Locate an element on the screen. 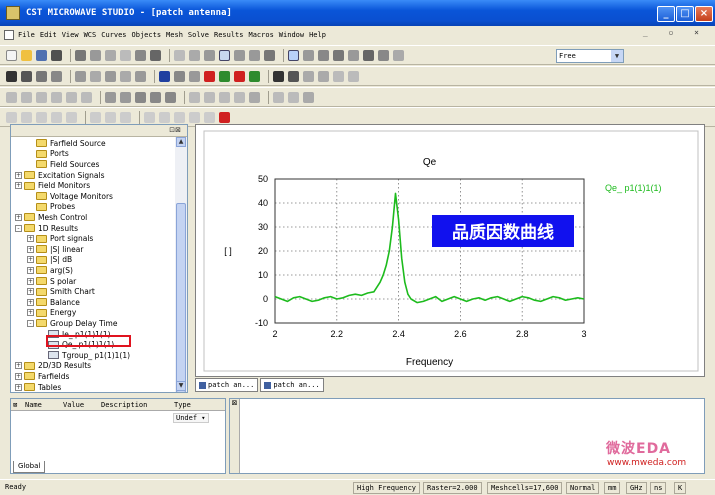  menu-macros: Macros is located at coordinates (261, 35).